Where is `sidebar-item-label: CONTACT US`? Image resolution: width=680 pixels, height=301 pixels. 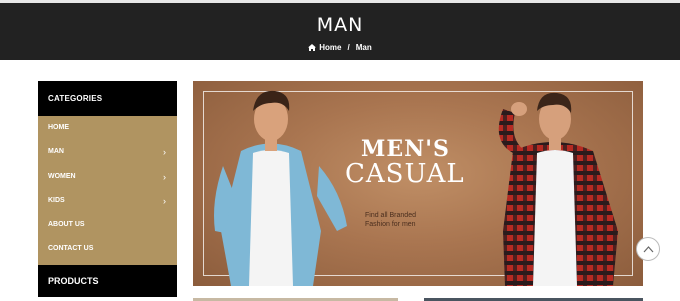 sidebar-item-label: CONTACT US is located at coordinates (71, 249).